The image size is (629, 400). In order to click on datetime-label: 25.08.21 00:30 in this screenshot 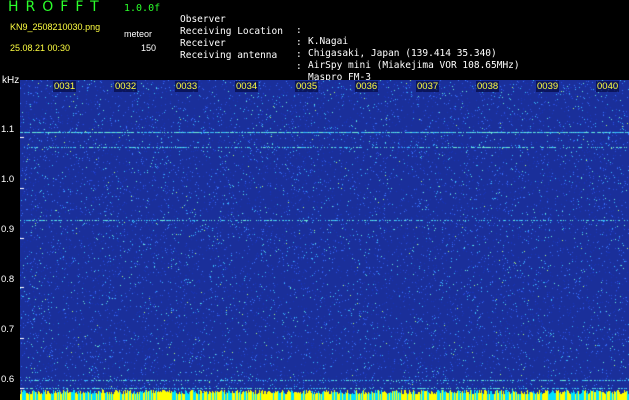, I will do `click(40, 48)`.